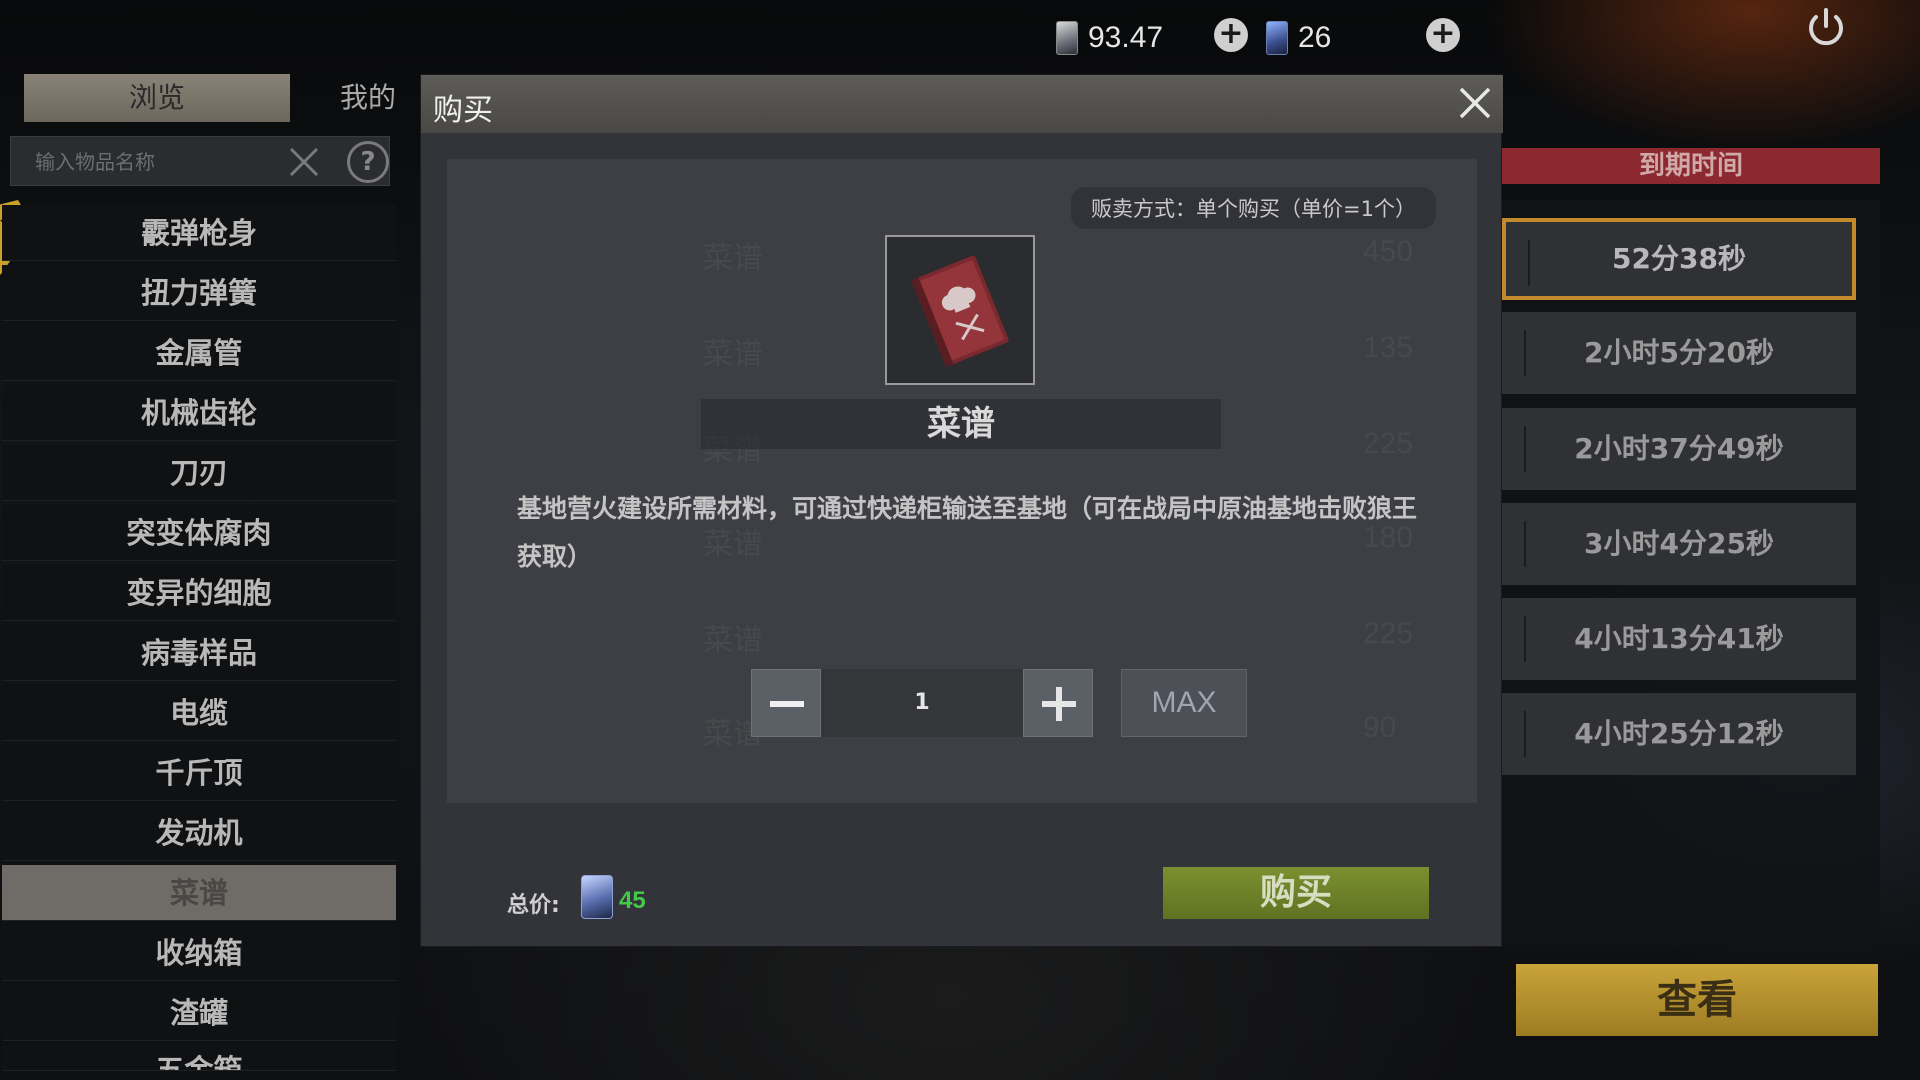 The height and width of the screenshot is (1080, 1920). I want to click on dialog-header: 购买, so click(962, 104).